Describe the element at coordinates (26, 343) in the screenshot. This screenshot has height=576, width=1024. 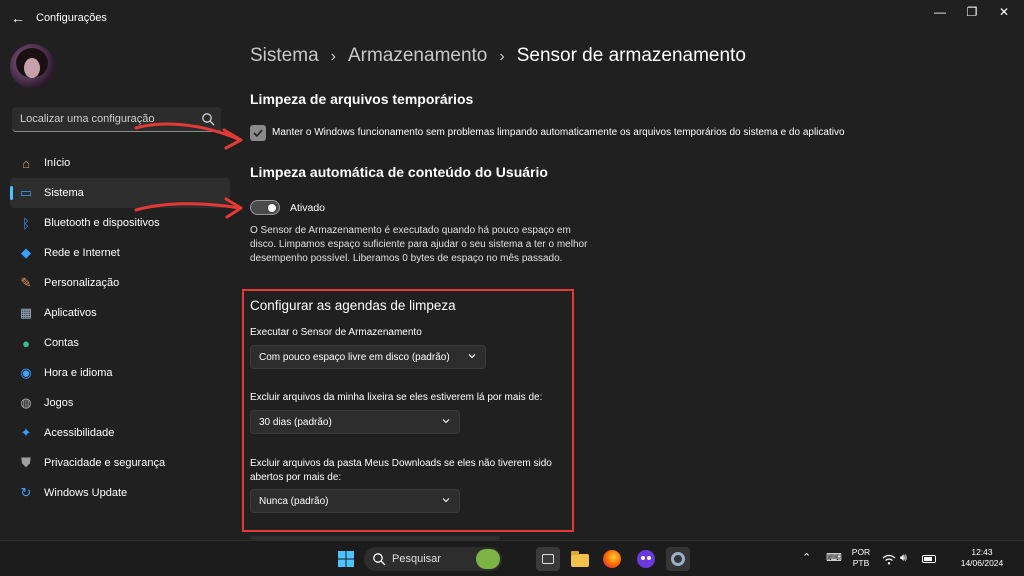
I see `person-icon: ●` at that location.